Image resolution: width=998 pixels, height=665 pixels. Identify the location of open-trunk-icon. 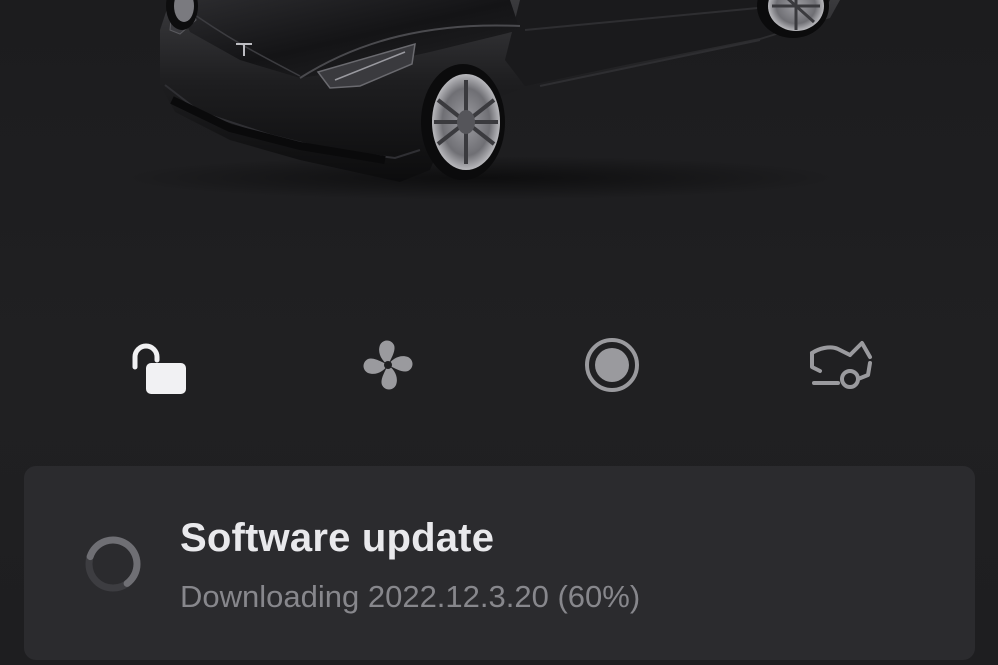
(841, 365).